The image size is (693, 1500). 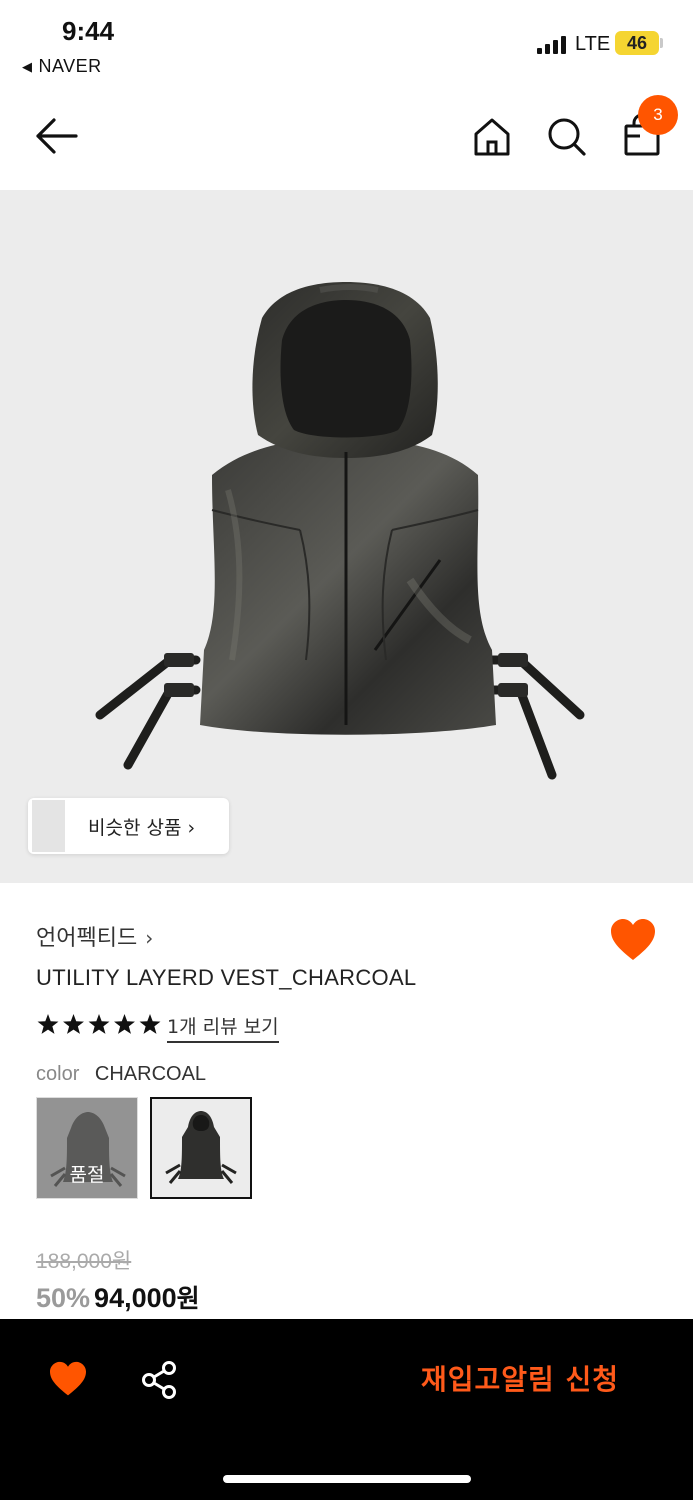 I want to click on search-icon, so click(x=567, y=137).